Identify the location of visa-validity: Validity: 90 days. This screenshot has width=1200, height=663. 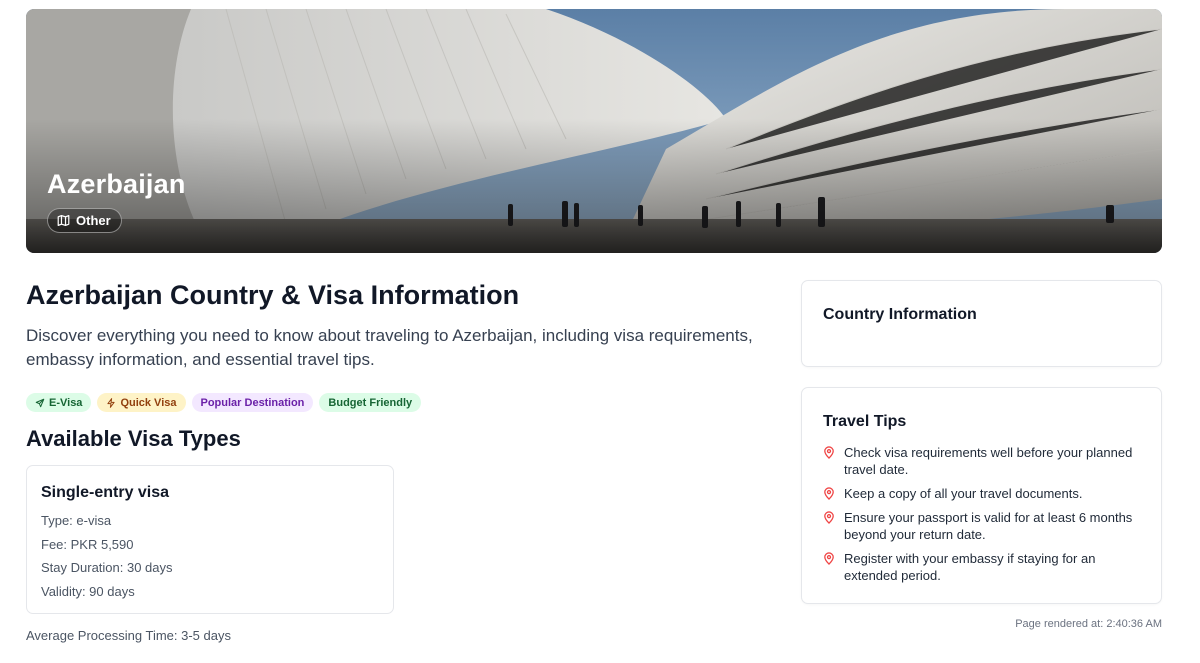
(88, 591).